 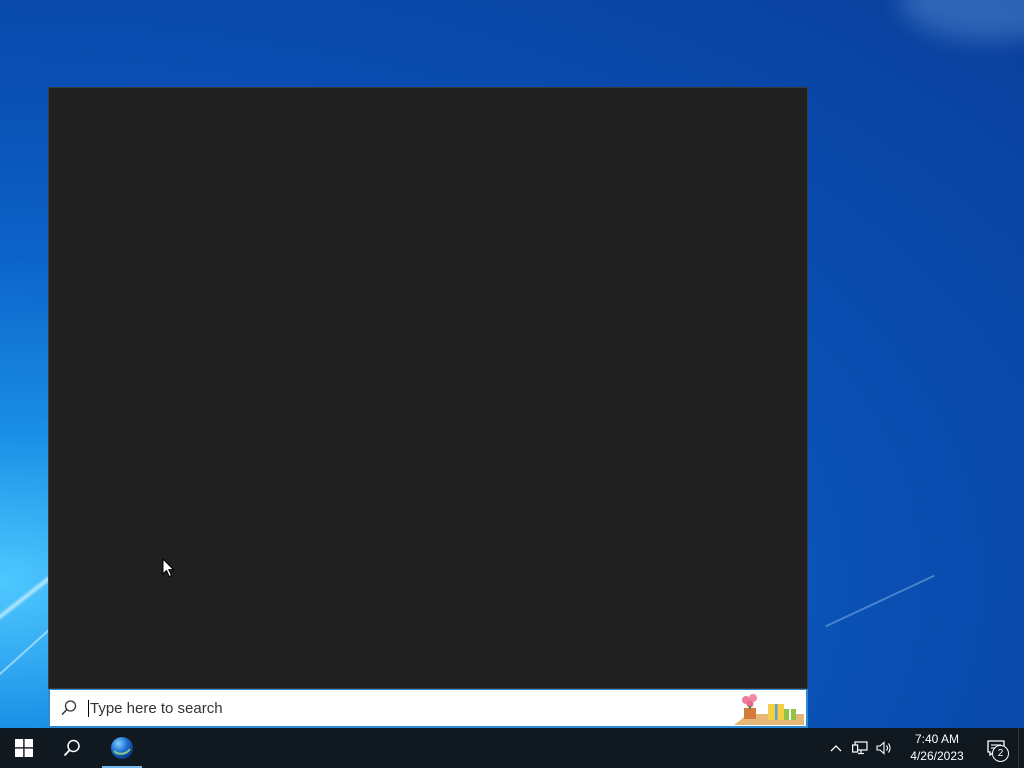 What do you see at coordinates (512, 748) in the screenshot?
I see `taskbar: 7:40 AM 4/26/2023 2` at bounding box center [512, 748].